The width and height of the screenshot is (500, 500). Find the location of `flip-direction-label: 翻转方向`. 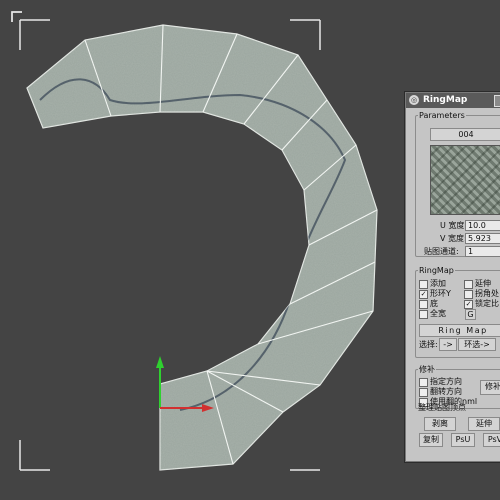

flip-direction-label: 翻转方向 is located at coordinates (446, 391).